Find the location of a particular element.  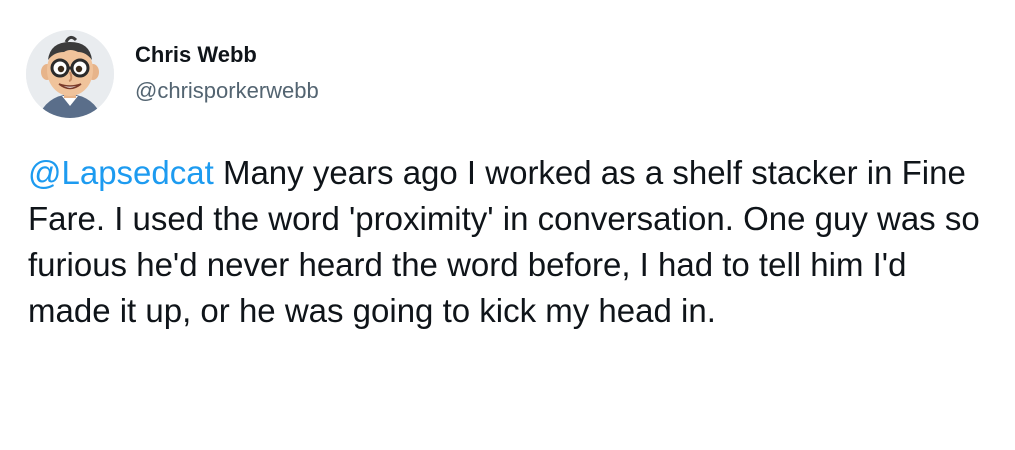

author-info: Chris Webb @chrisporkerwebb is located at coordinates (227, 73).